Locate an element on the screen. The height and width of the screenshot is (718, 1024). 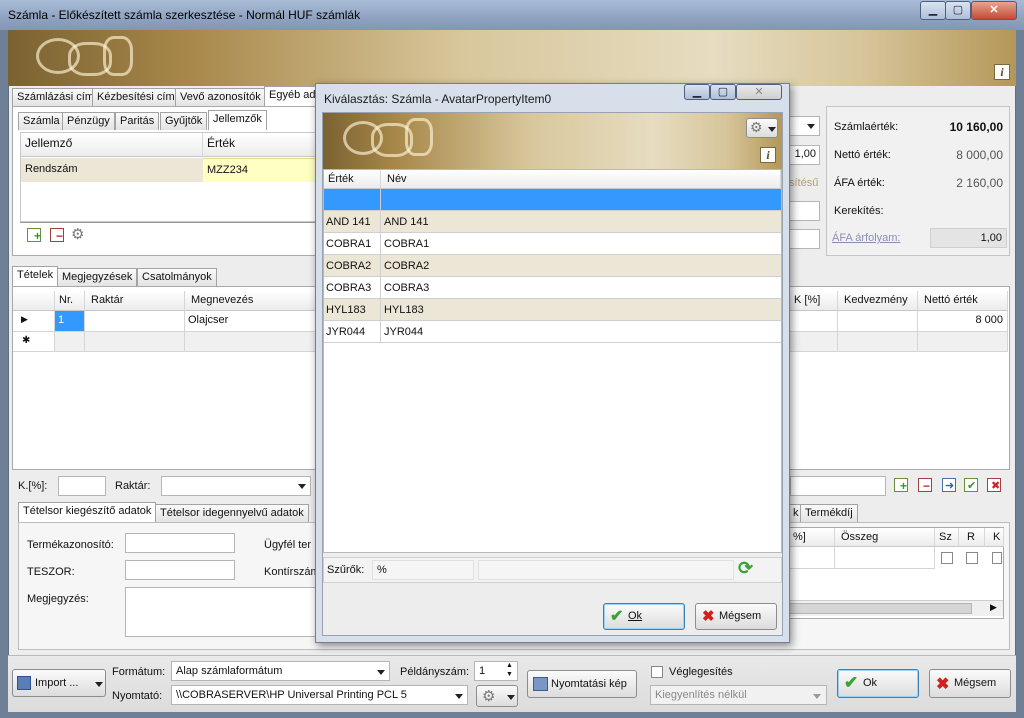
dialog-row-name is located at coordinates (581, 200).